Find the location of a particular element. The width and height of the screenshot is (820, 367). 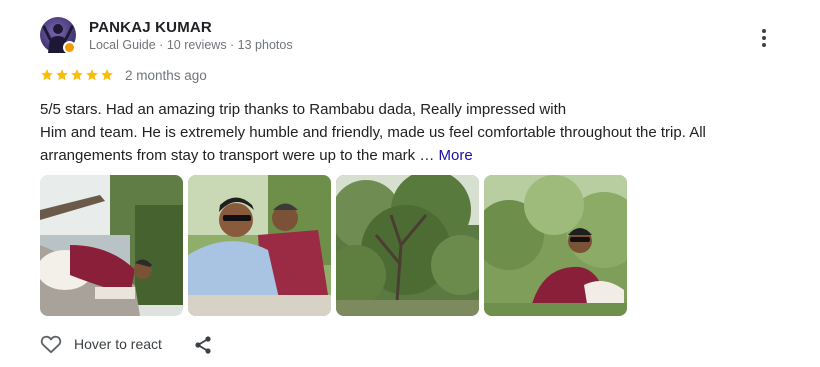

reviewer-avatar is located at coordinates (58, 35).